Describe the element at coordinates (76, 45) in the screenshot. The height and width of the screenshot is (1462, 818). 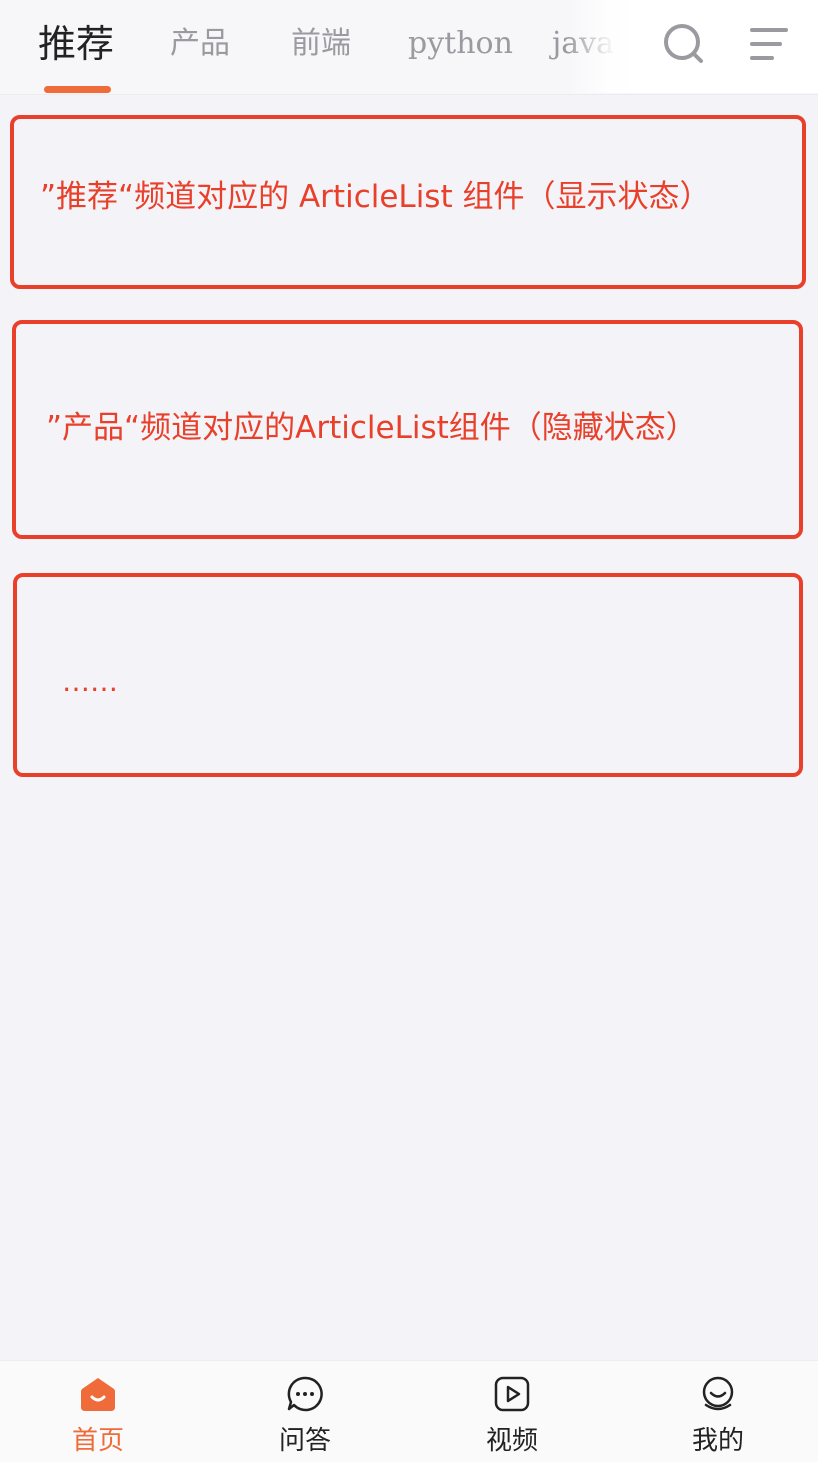
I see `tab-recommend: 推荐` at that location.